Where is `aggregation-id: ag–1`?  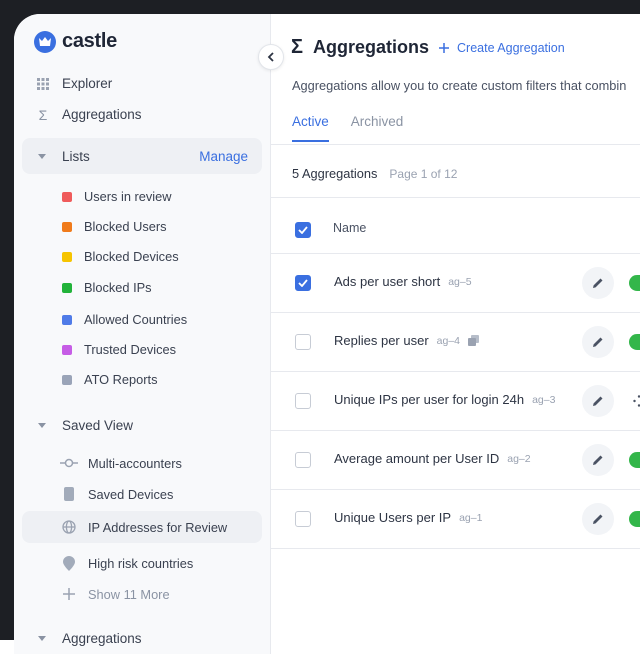
aggregation-id: ag–1 is located at coordinates (471, 517).